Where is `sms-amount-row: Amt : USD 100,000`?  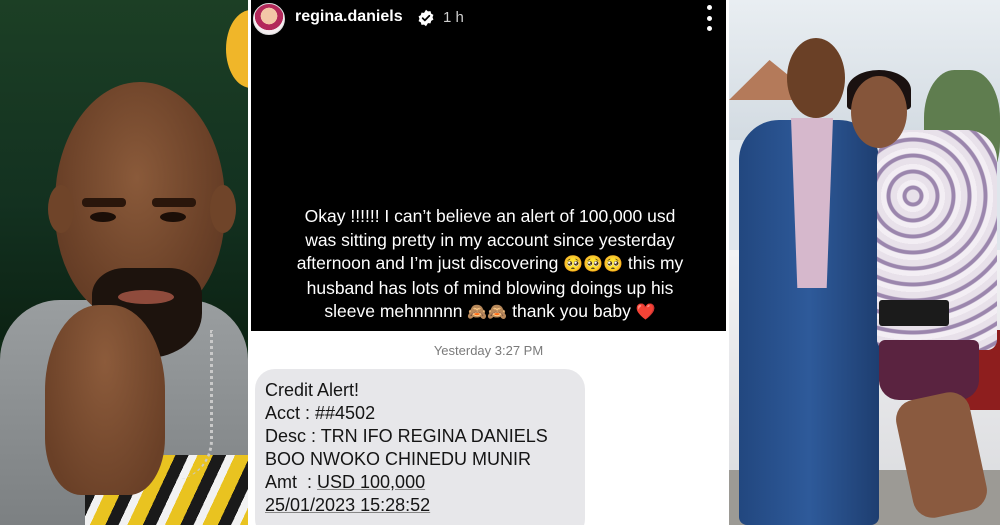
sms-amount-row: Amt : USD 100,000 is located at coordinates (406, 482).